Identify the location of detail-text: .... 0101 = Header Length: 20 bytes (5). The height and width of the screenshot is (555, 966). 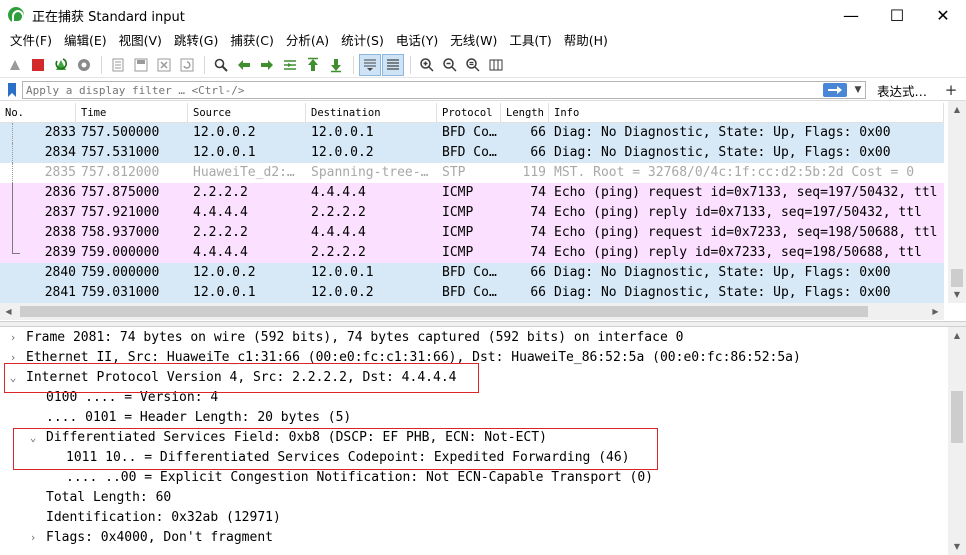
(199, 417).